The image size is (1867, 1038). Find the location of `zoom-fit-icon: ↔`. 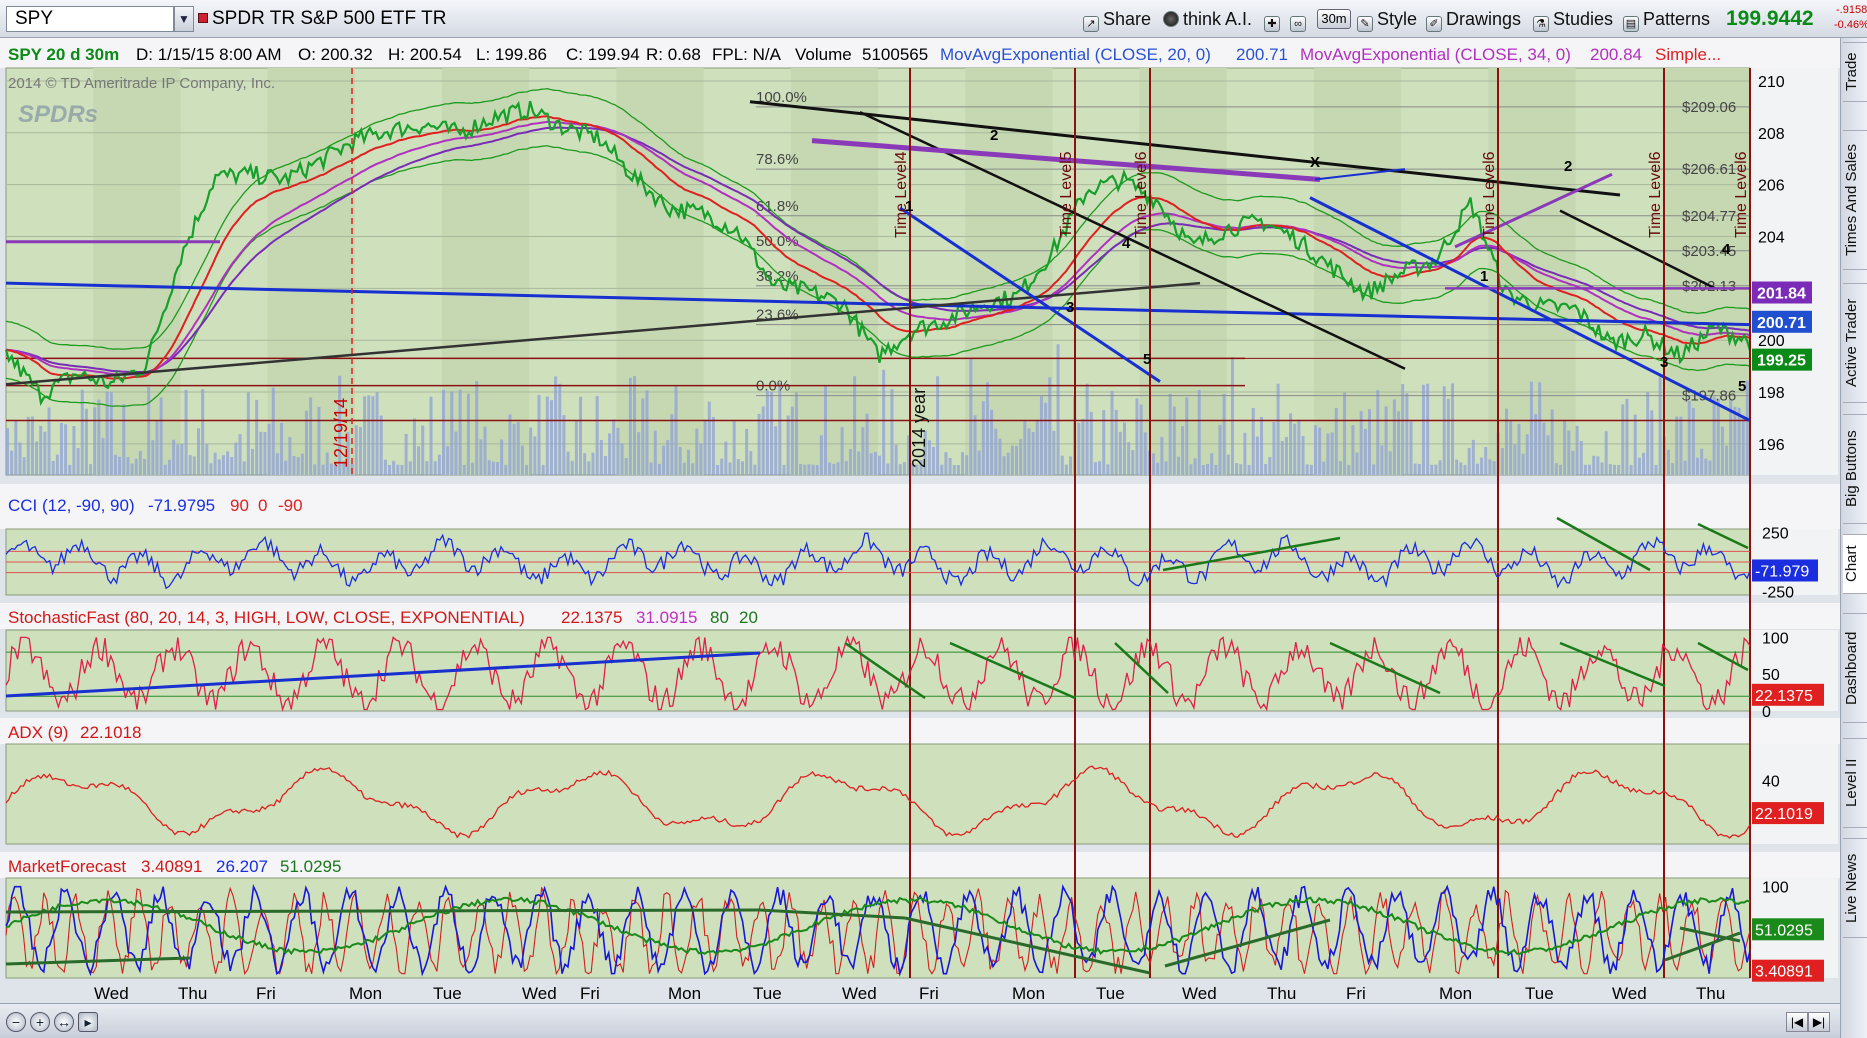

zoom-fit-icon: ↔ is located at coordinates (64, 1022).